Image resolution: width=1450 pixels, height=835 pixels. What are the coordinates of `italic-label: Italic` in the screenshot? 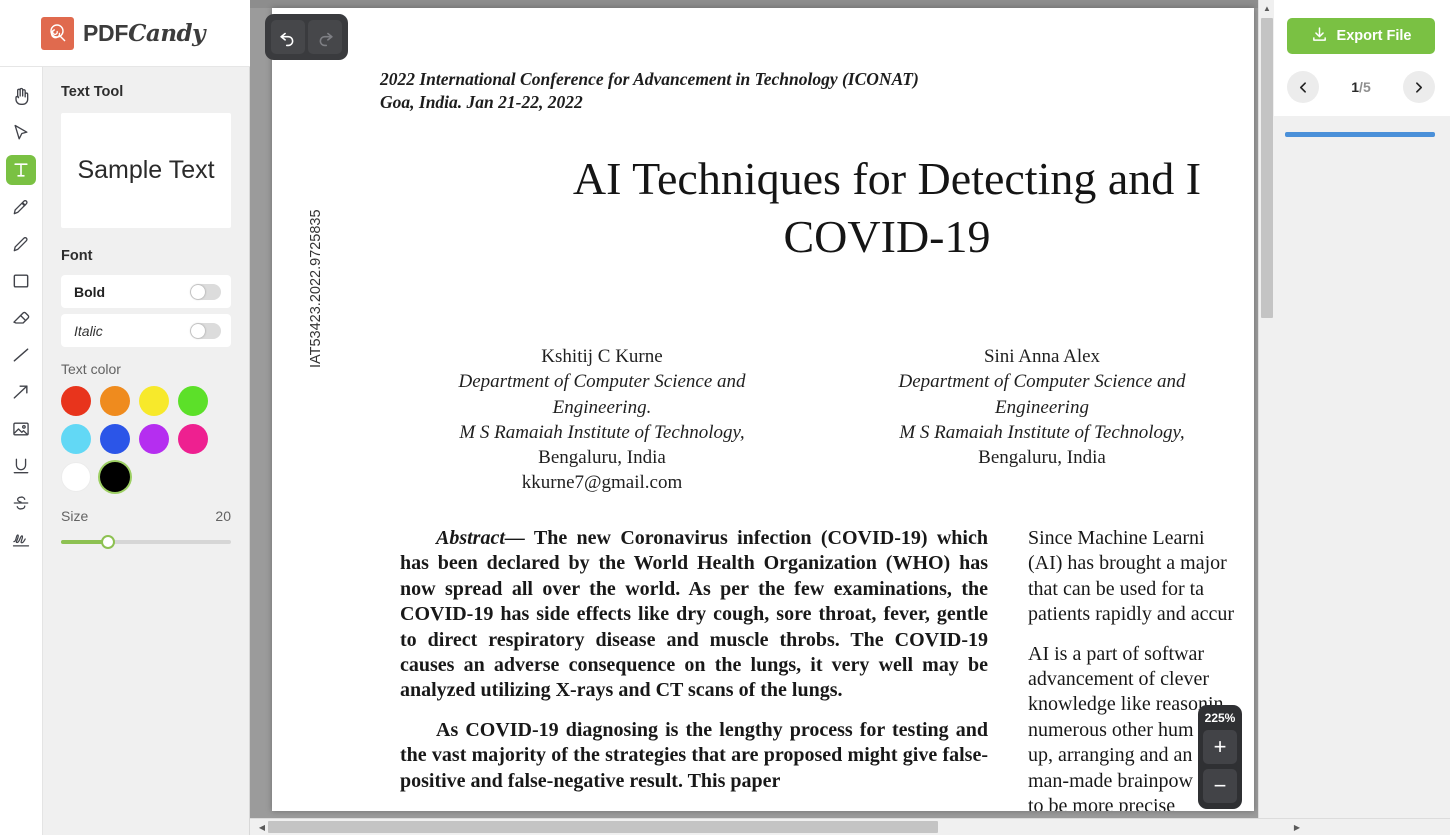 It's located at (88, 330).